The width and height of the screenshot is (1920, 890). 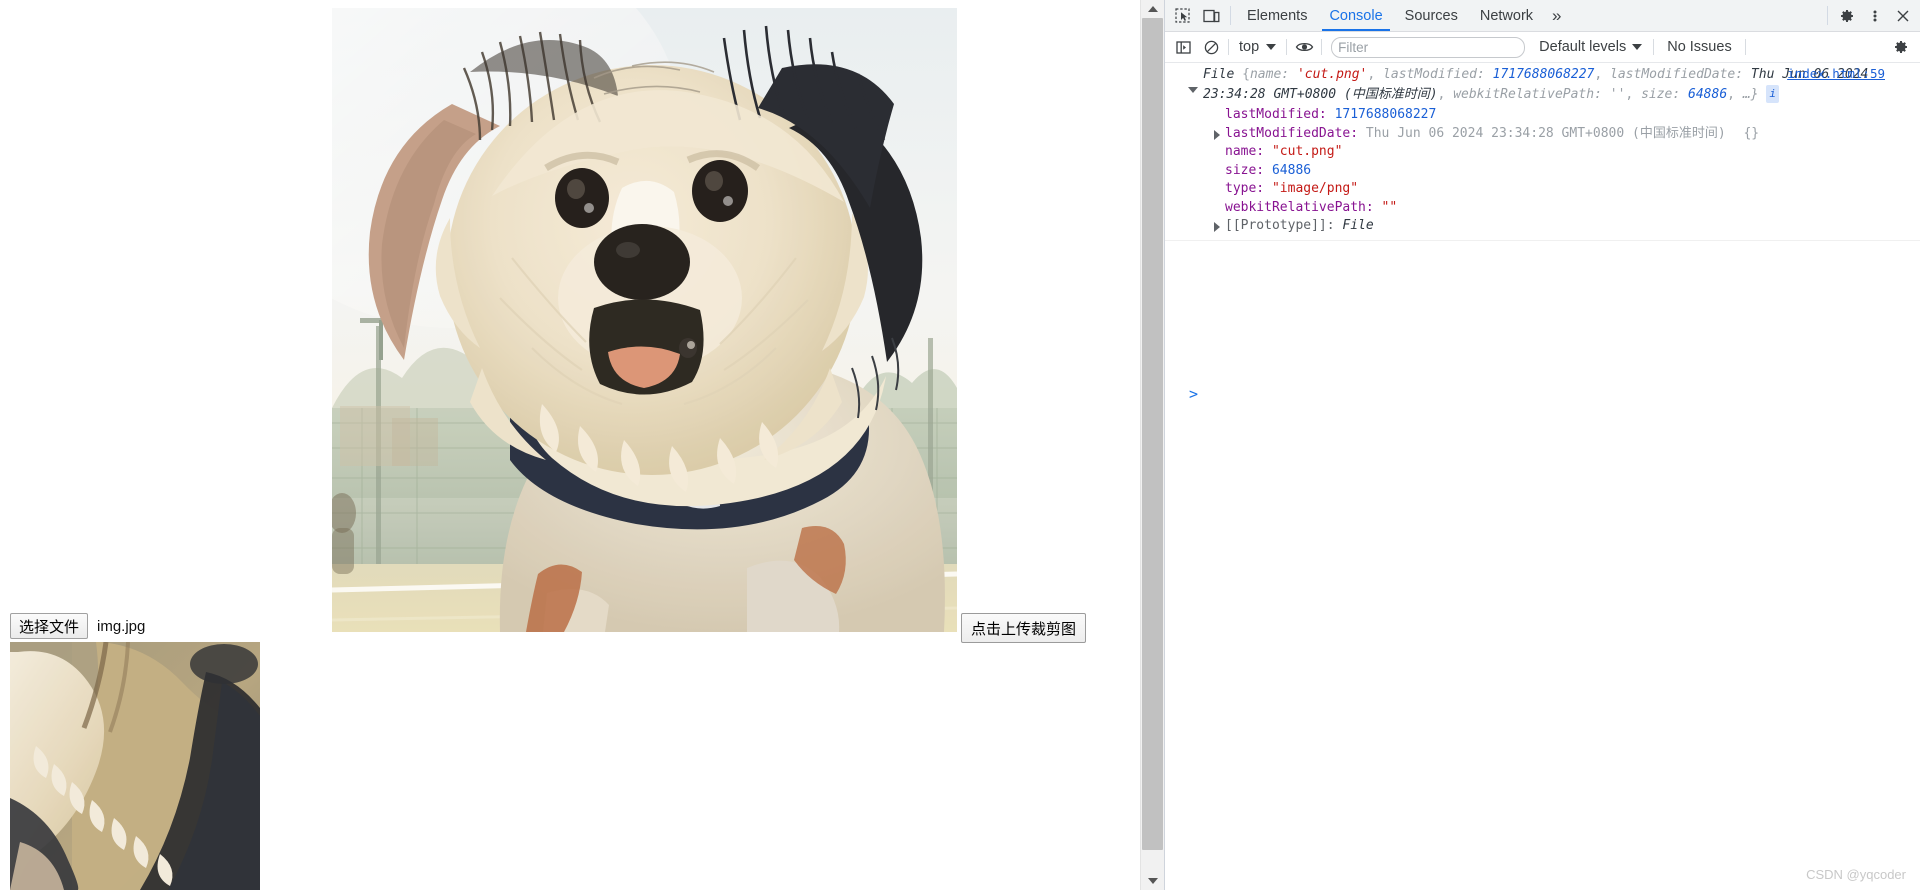 I want to click on object-constructor: File, so click(x=1219, y=74).